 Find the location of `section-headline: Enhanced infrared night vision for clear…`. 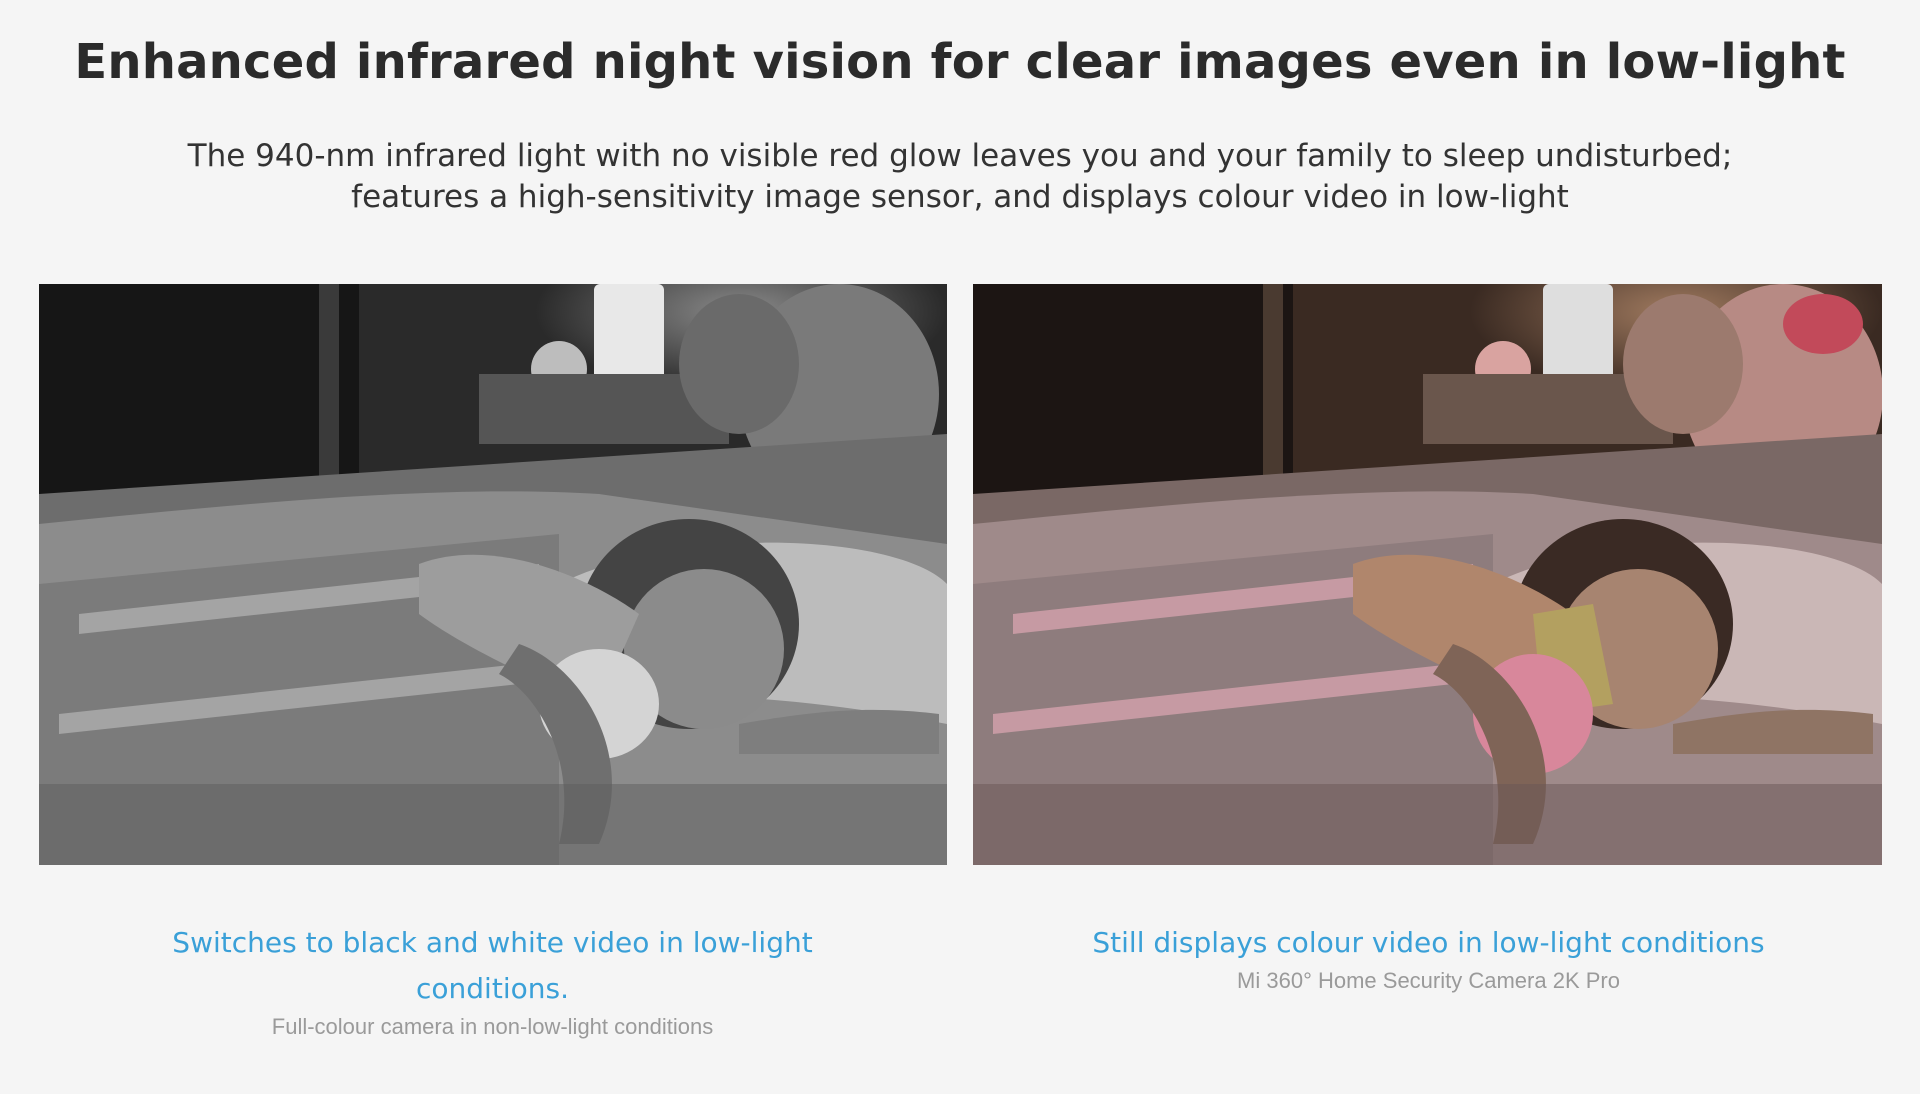

section-headline: Enhanced infrared night vision for clear… is located at coordinates (960, 62).